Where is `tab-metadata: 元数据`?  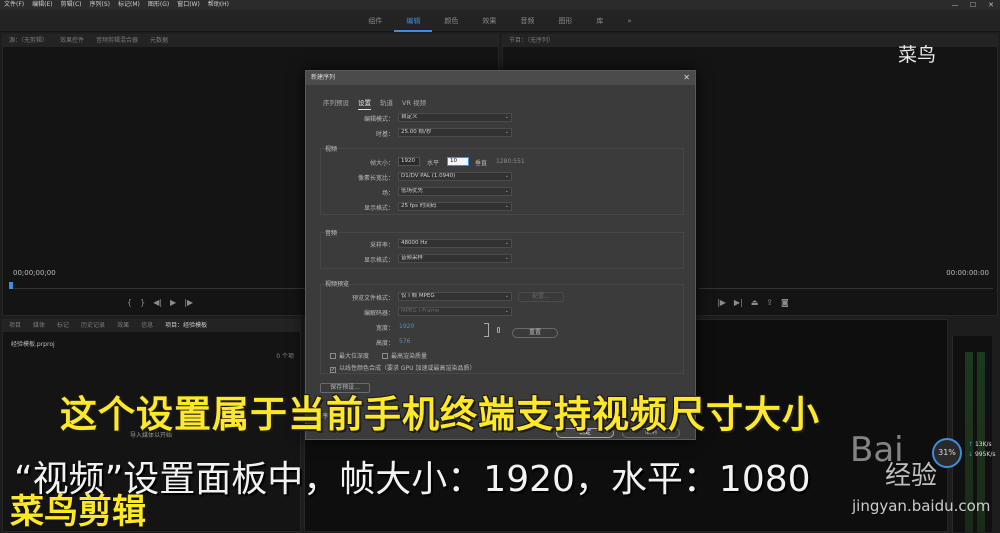 tab-metadata: 元数据 is located at coordinates (159, 41).